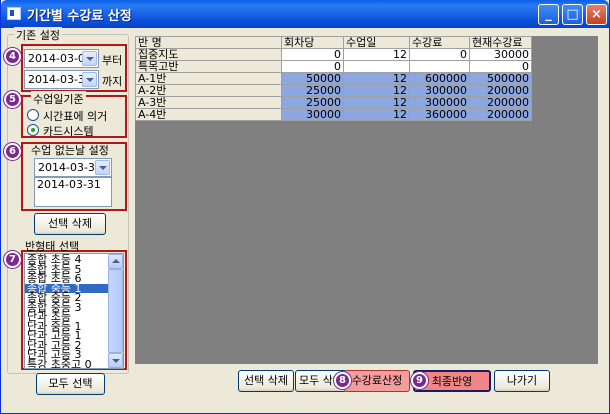  What do you see at coordinates (342, 380) in the screenshot?
I see `step-badge-8: 8` at bounding box center [342, 380].